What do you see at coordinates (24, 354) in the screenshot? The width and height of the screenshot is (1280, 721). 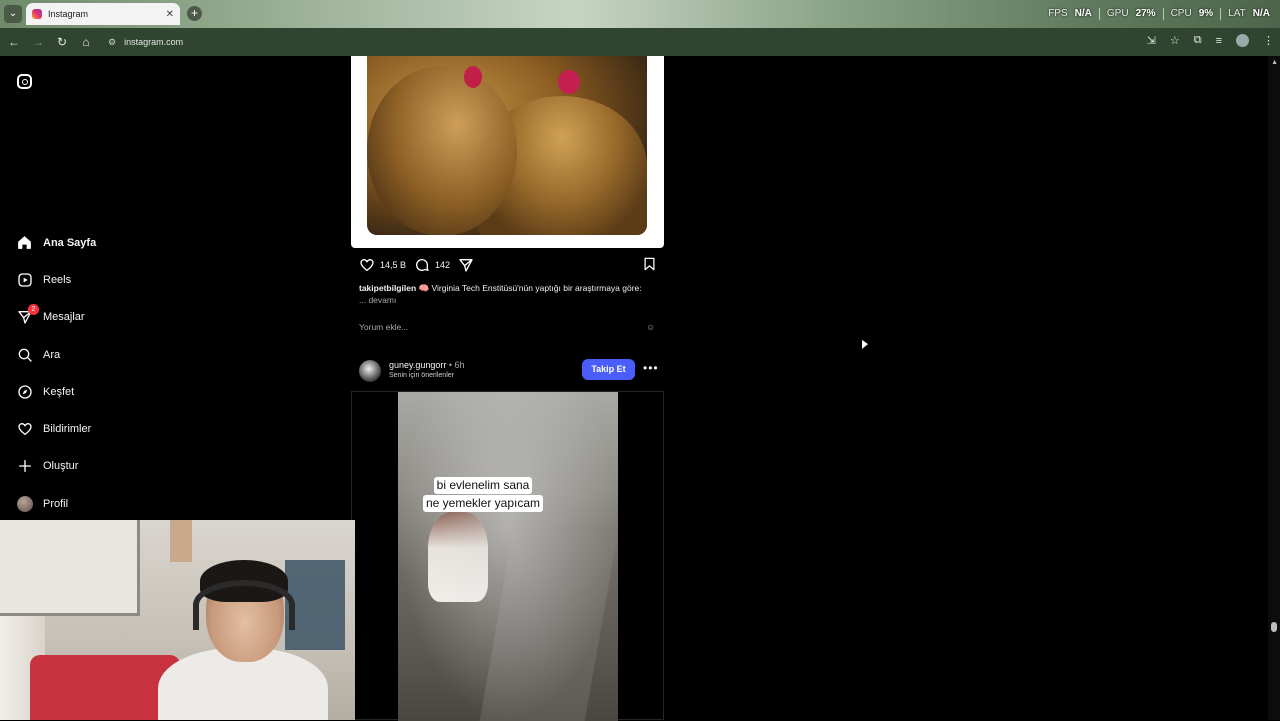 I see `search-icon` at bounding box center [24, 354].